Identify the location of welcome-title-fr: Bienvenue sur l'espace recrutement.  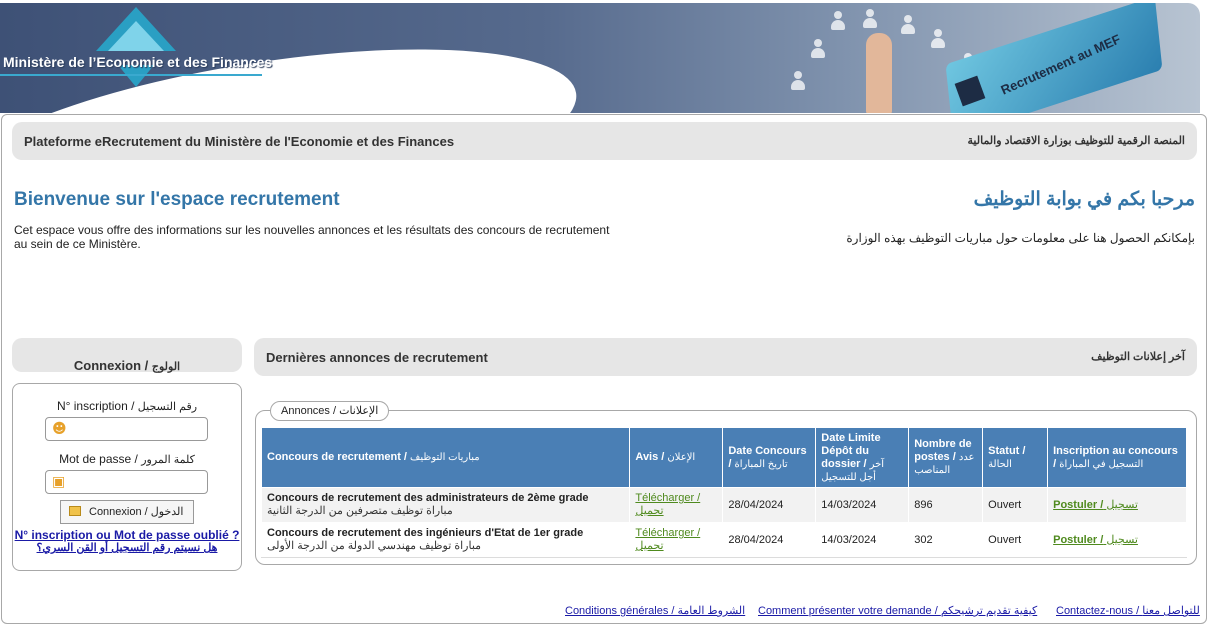
(177, 199).